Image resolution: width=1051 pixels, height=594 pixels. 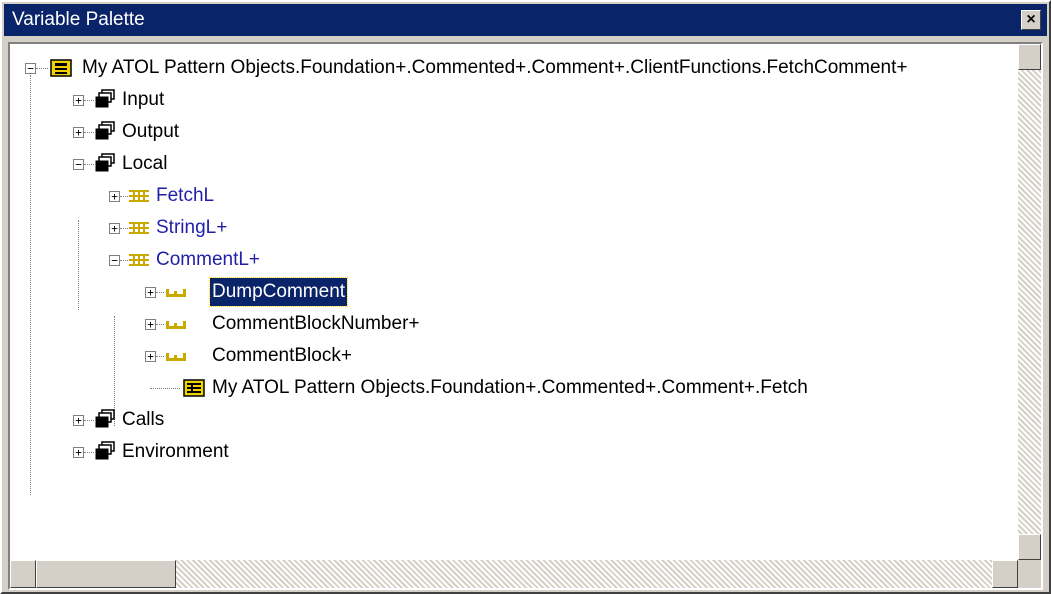 I want to click on tree-item-fetchl: + FetchL, so click(x=170, y=196).